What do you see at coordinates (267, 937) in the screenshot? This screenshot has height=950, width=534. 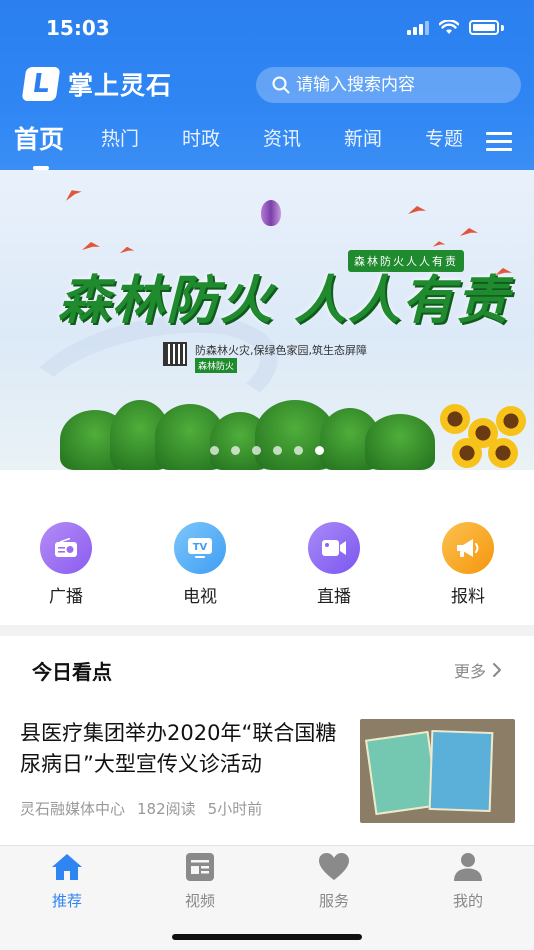 I see `home-indicator` at bounding box center [267, 937].